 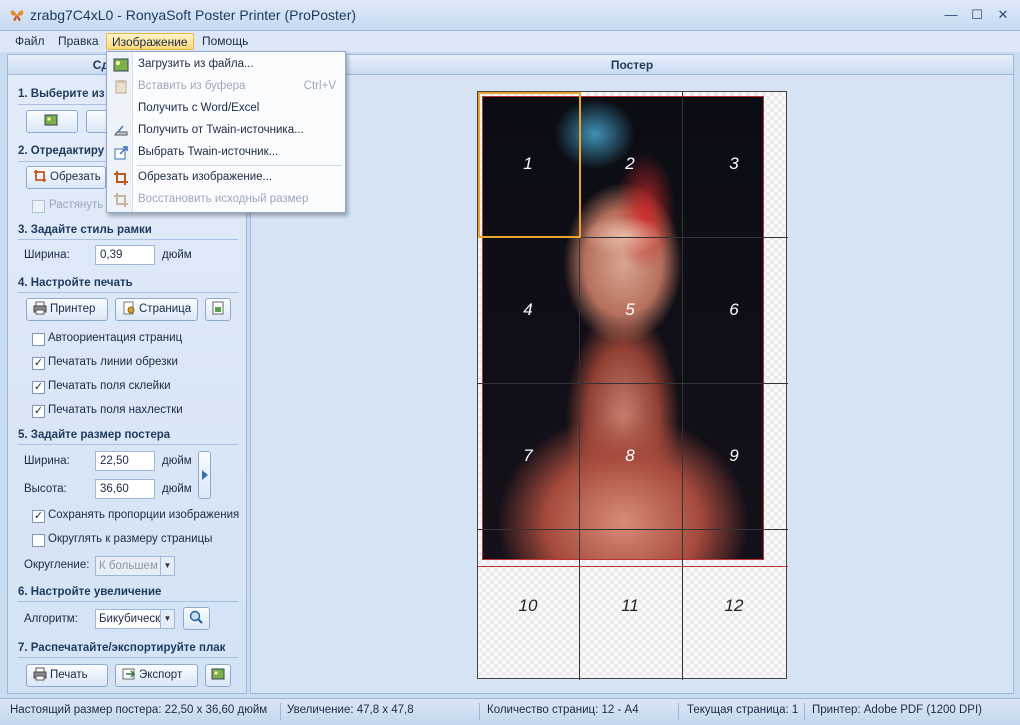 What do you see at coordinates (177, 255) in the screenshot?
I see `frame-width-unit: дюйм` at bounding box center [177, 255].